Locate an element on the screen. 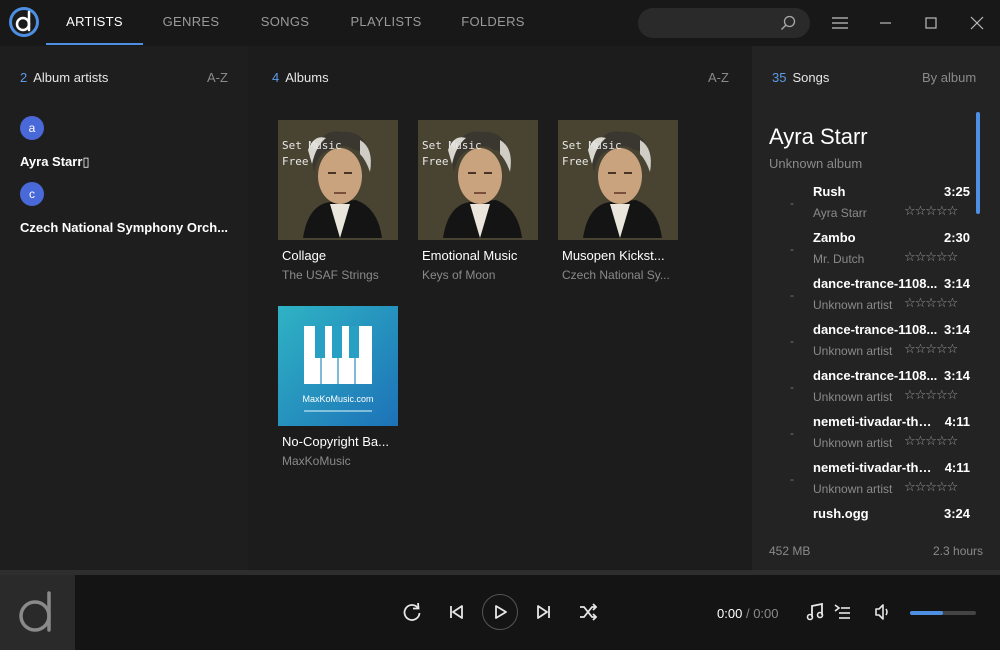 The height and width of the screenshot is (650, 1000). songs-count: 35 is located at coordinates (779, 77).